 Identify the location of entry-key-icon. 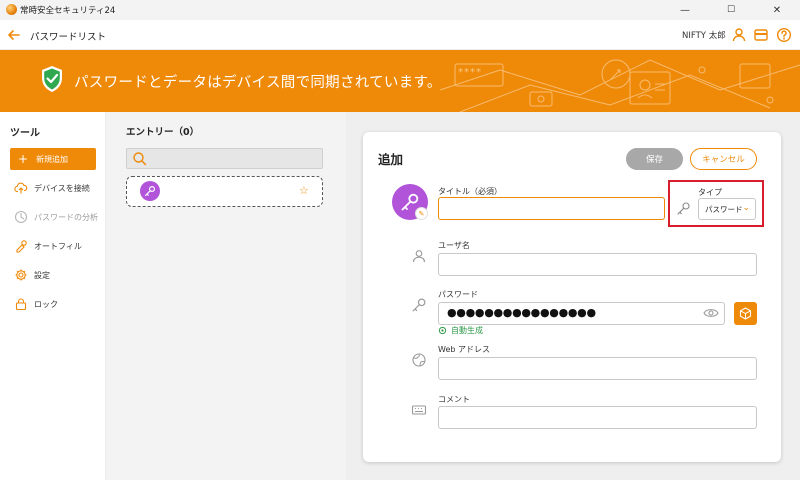
(150, 191).